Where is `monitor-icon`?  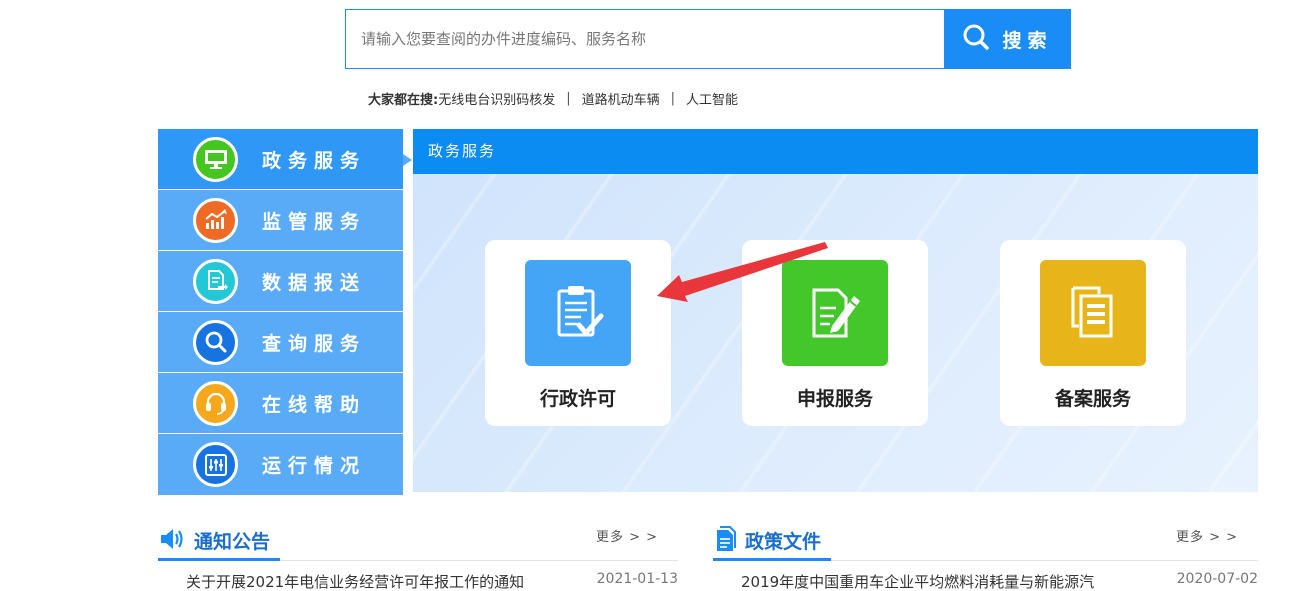 monitor-icon is located at coordinates (215, 159).